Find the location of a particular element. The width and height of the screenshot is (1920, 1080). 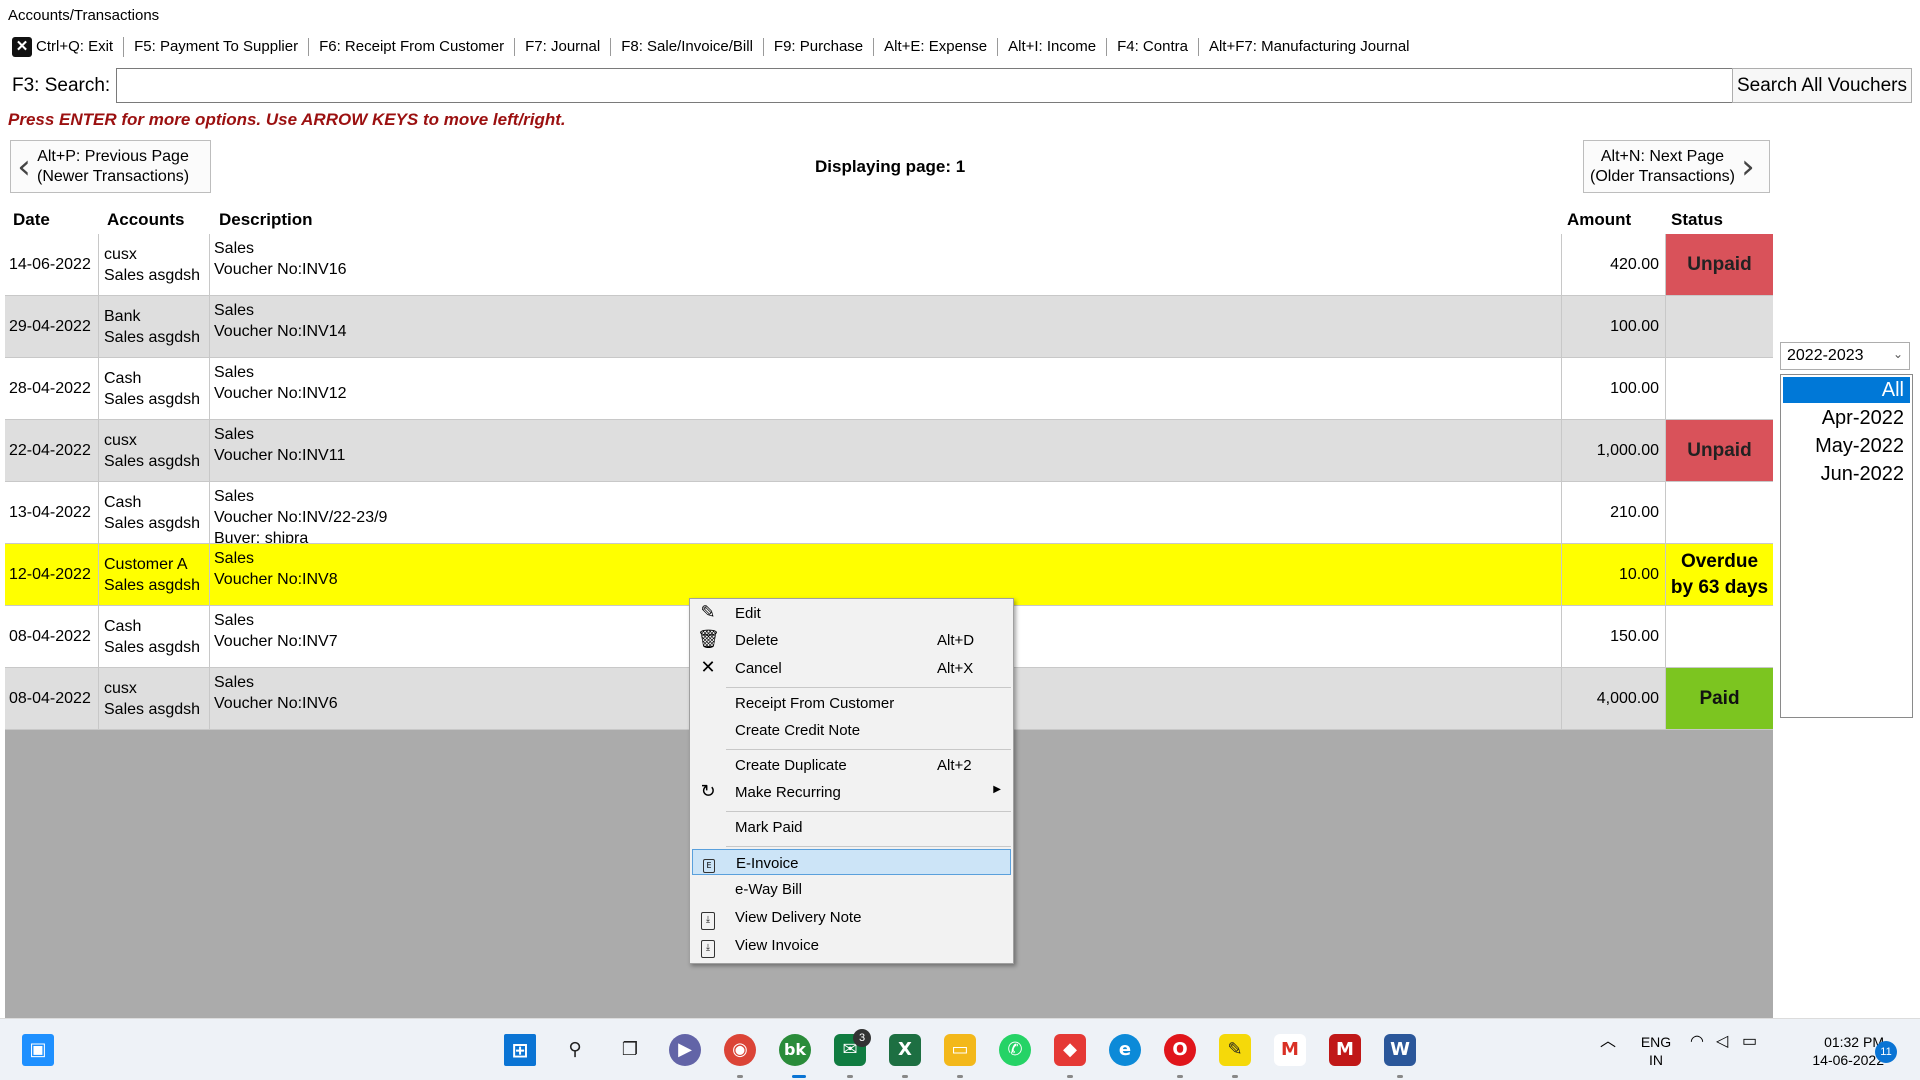

description-cell: Sales Voucher No:INV/22-23/9 Buyer: shipra is located at coordinates (886, 513).